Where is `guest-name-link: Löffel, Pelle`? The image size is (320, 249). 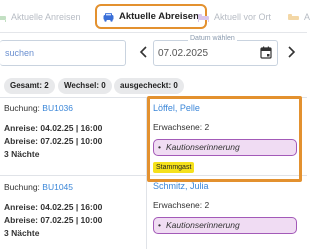
guest-name-link: Löffel, Pelle is located at coordinates (176, 108).